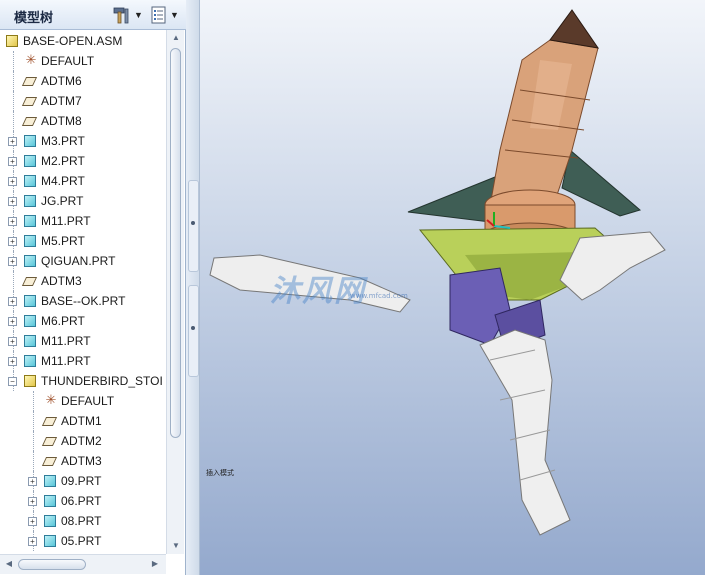  What do you see at coordinates (63, 321) in the screenshot?
I see `tree-item-label: M6.PRT` at bounding box center [63, 321].